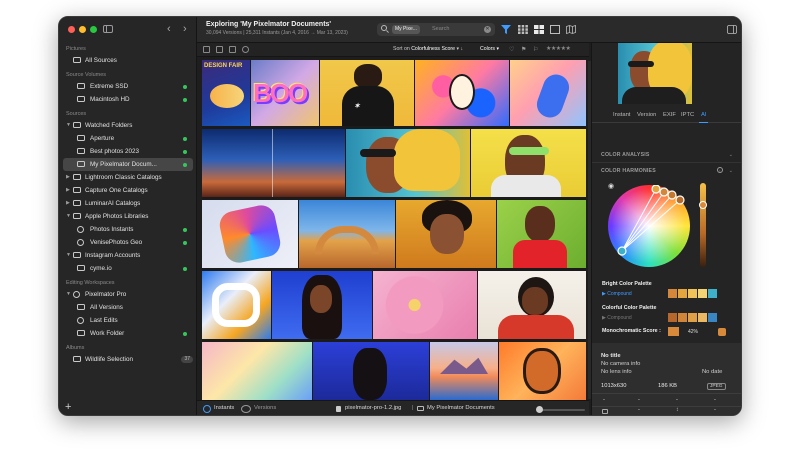  Describe the element at coordinates (128, 255) in the screenshot. I see `sidebar-item-instagram-accounts: ▼ Instagram Accounts` at that location.